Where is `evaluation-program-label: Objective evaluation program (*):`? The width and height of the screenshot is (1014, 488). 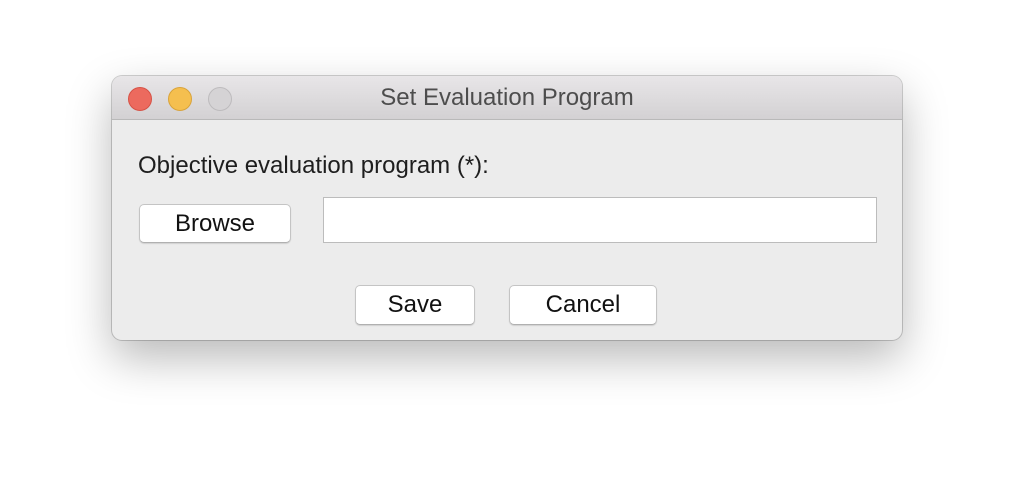 evaluation-program-label: Objective evaluation program (*): is located at coordinates (313, 165).